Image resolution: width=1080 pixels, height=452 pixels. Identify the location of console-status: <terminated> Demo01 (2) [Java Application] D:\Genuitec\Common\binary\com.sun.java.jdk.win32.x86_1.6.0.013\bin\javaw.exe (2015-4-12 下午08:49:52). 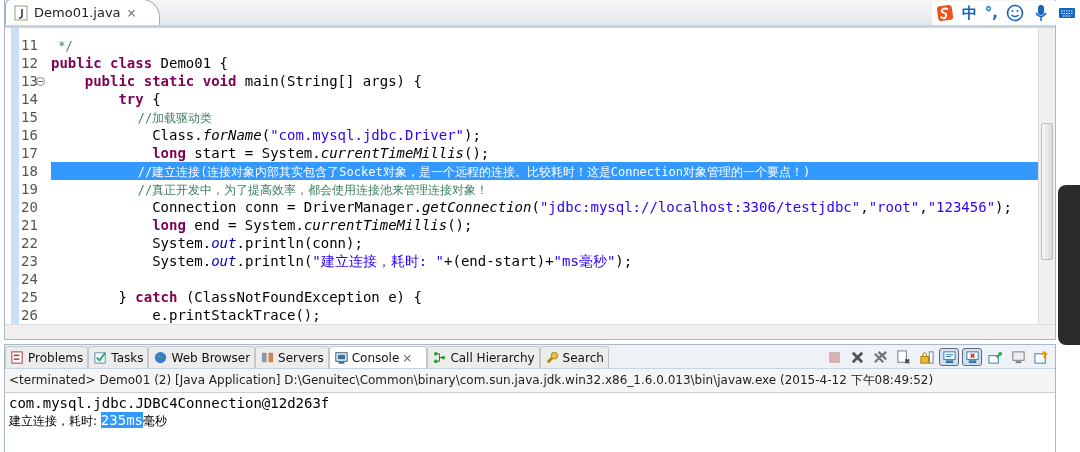
(530, 381).